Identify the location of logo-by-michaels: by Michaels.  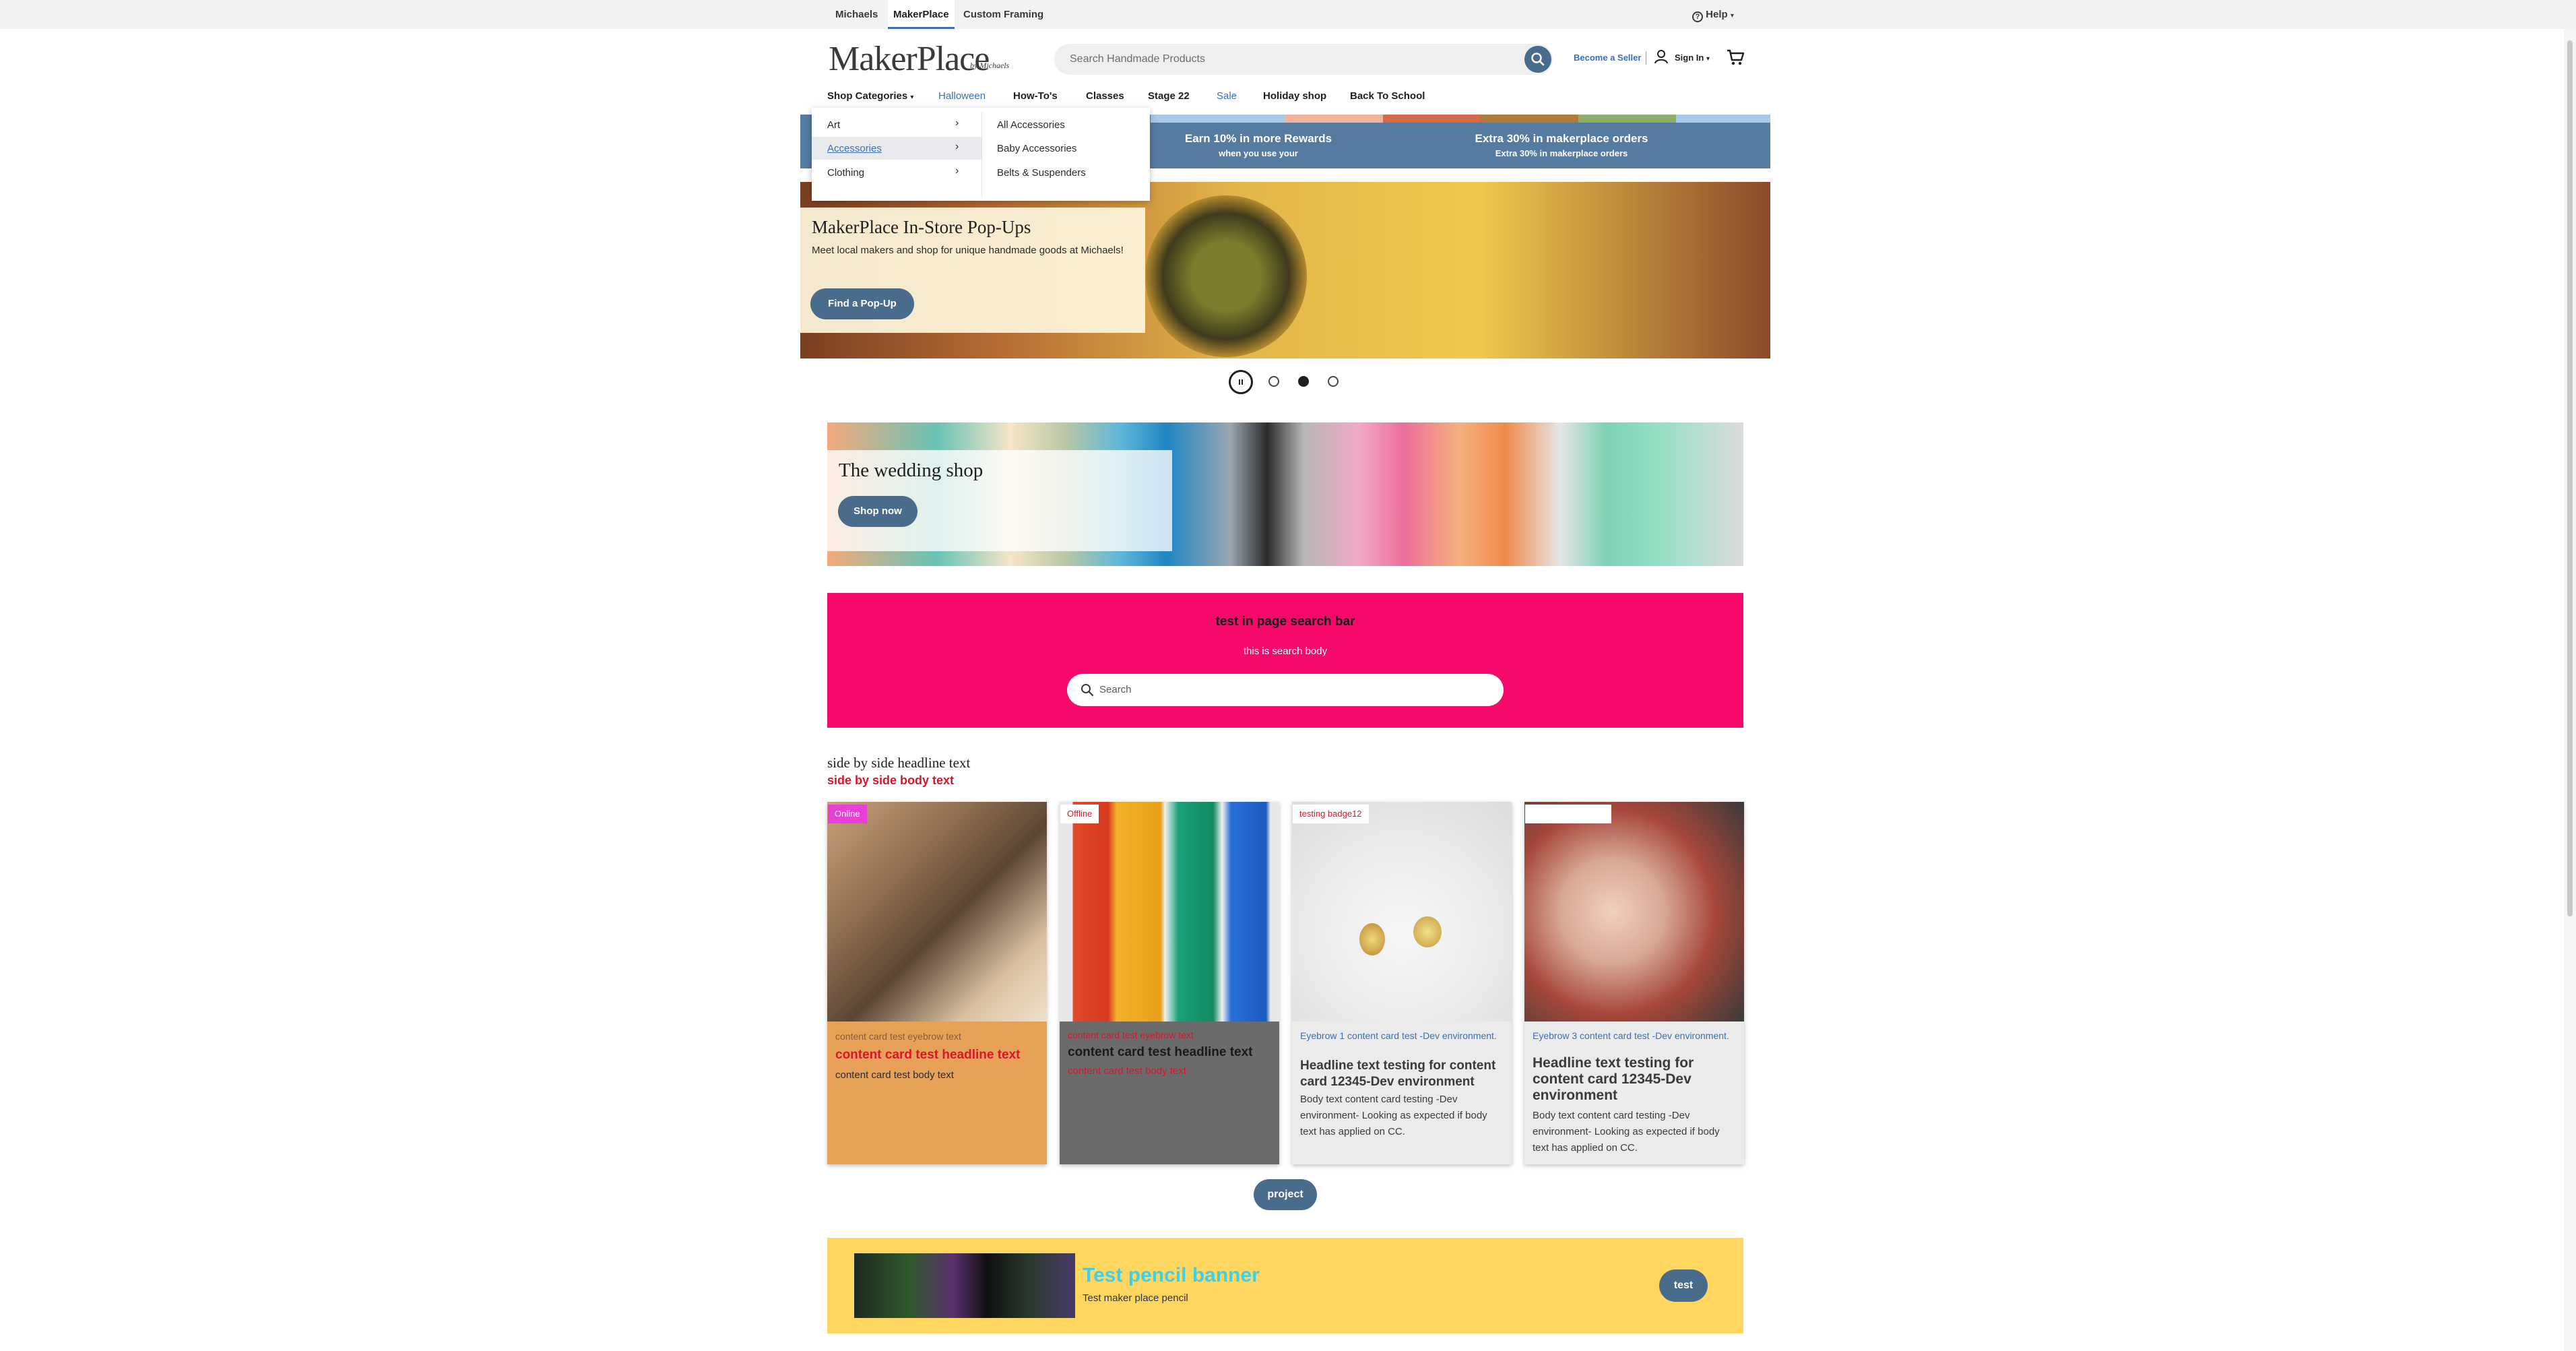
(990, 65).